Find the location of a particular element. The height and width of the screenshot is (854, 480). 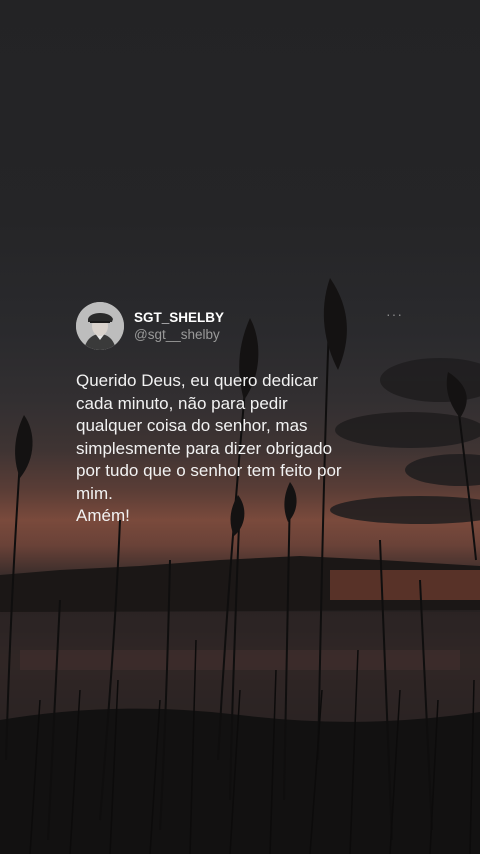

user-handle: @sgt__shelby is located at coordinates (179, 334).